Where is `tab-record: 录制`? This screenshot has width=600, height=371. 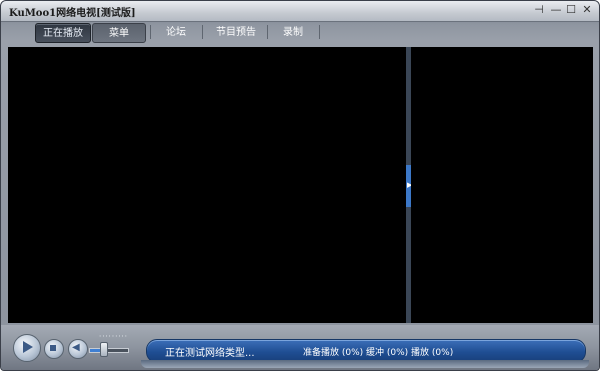 tab-record: 录制 is located at coordinates (293, 32).